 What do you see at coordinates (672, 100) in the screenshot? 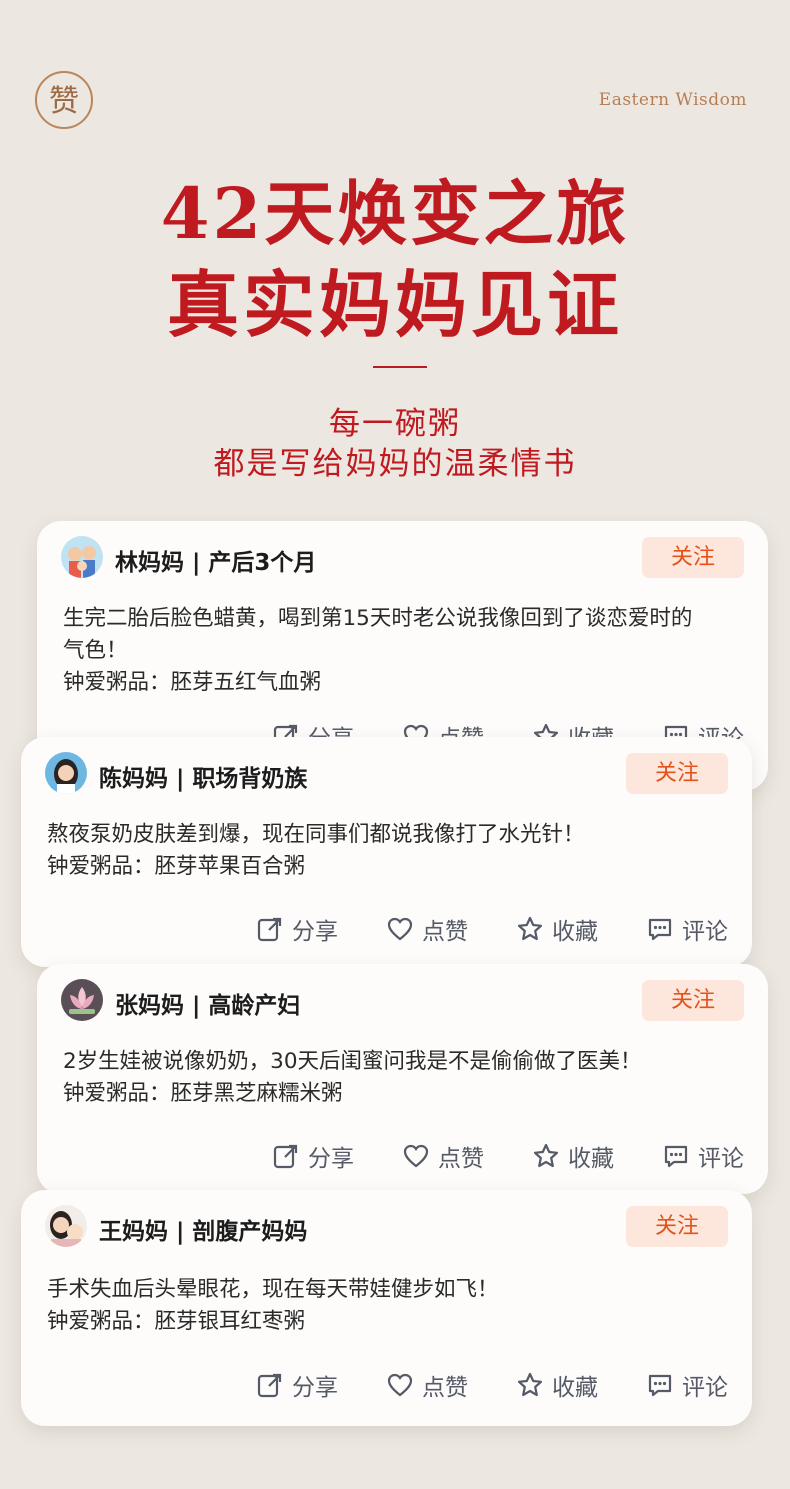
I see `brand-name: Eastern Wisdom` at bounding box center [672, 100].